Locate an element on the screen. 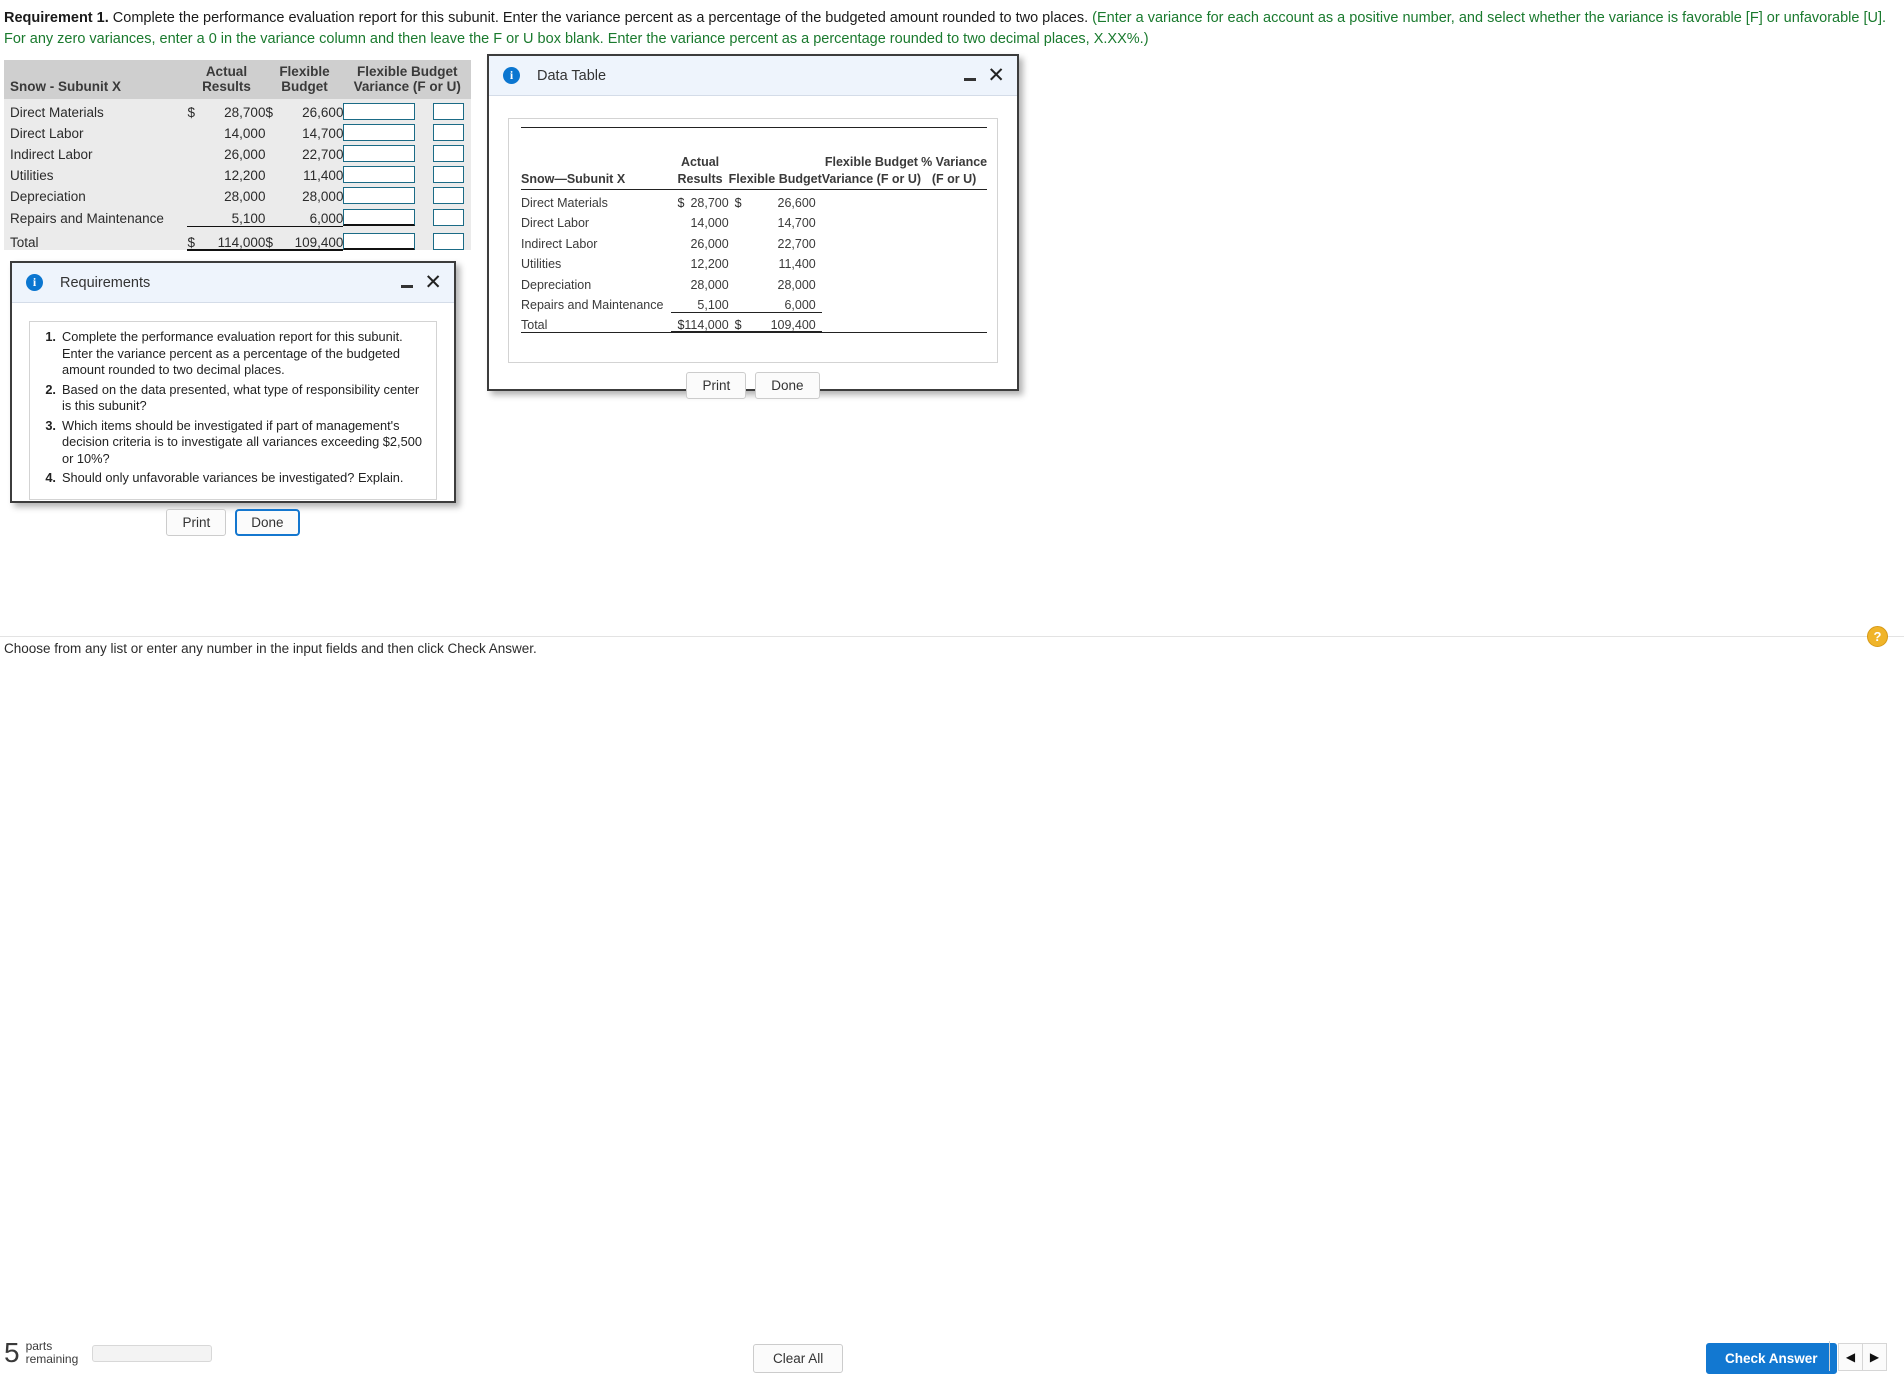 The height and width of the screenshot is (1374, 1904). variance-input-total is located at coordinates (379, 241).